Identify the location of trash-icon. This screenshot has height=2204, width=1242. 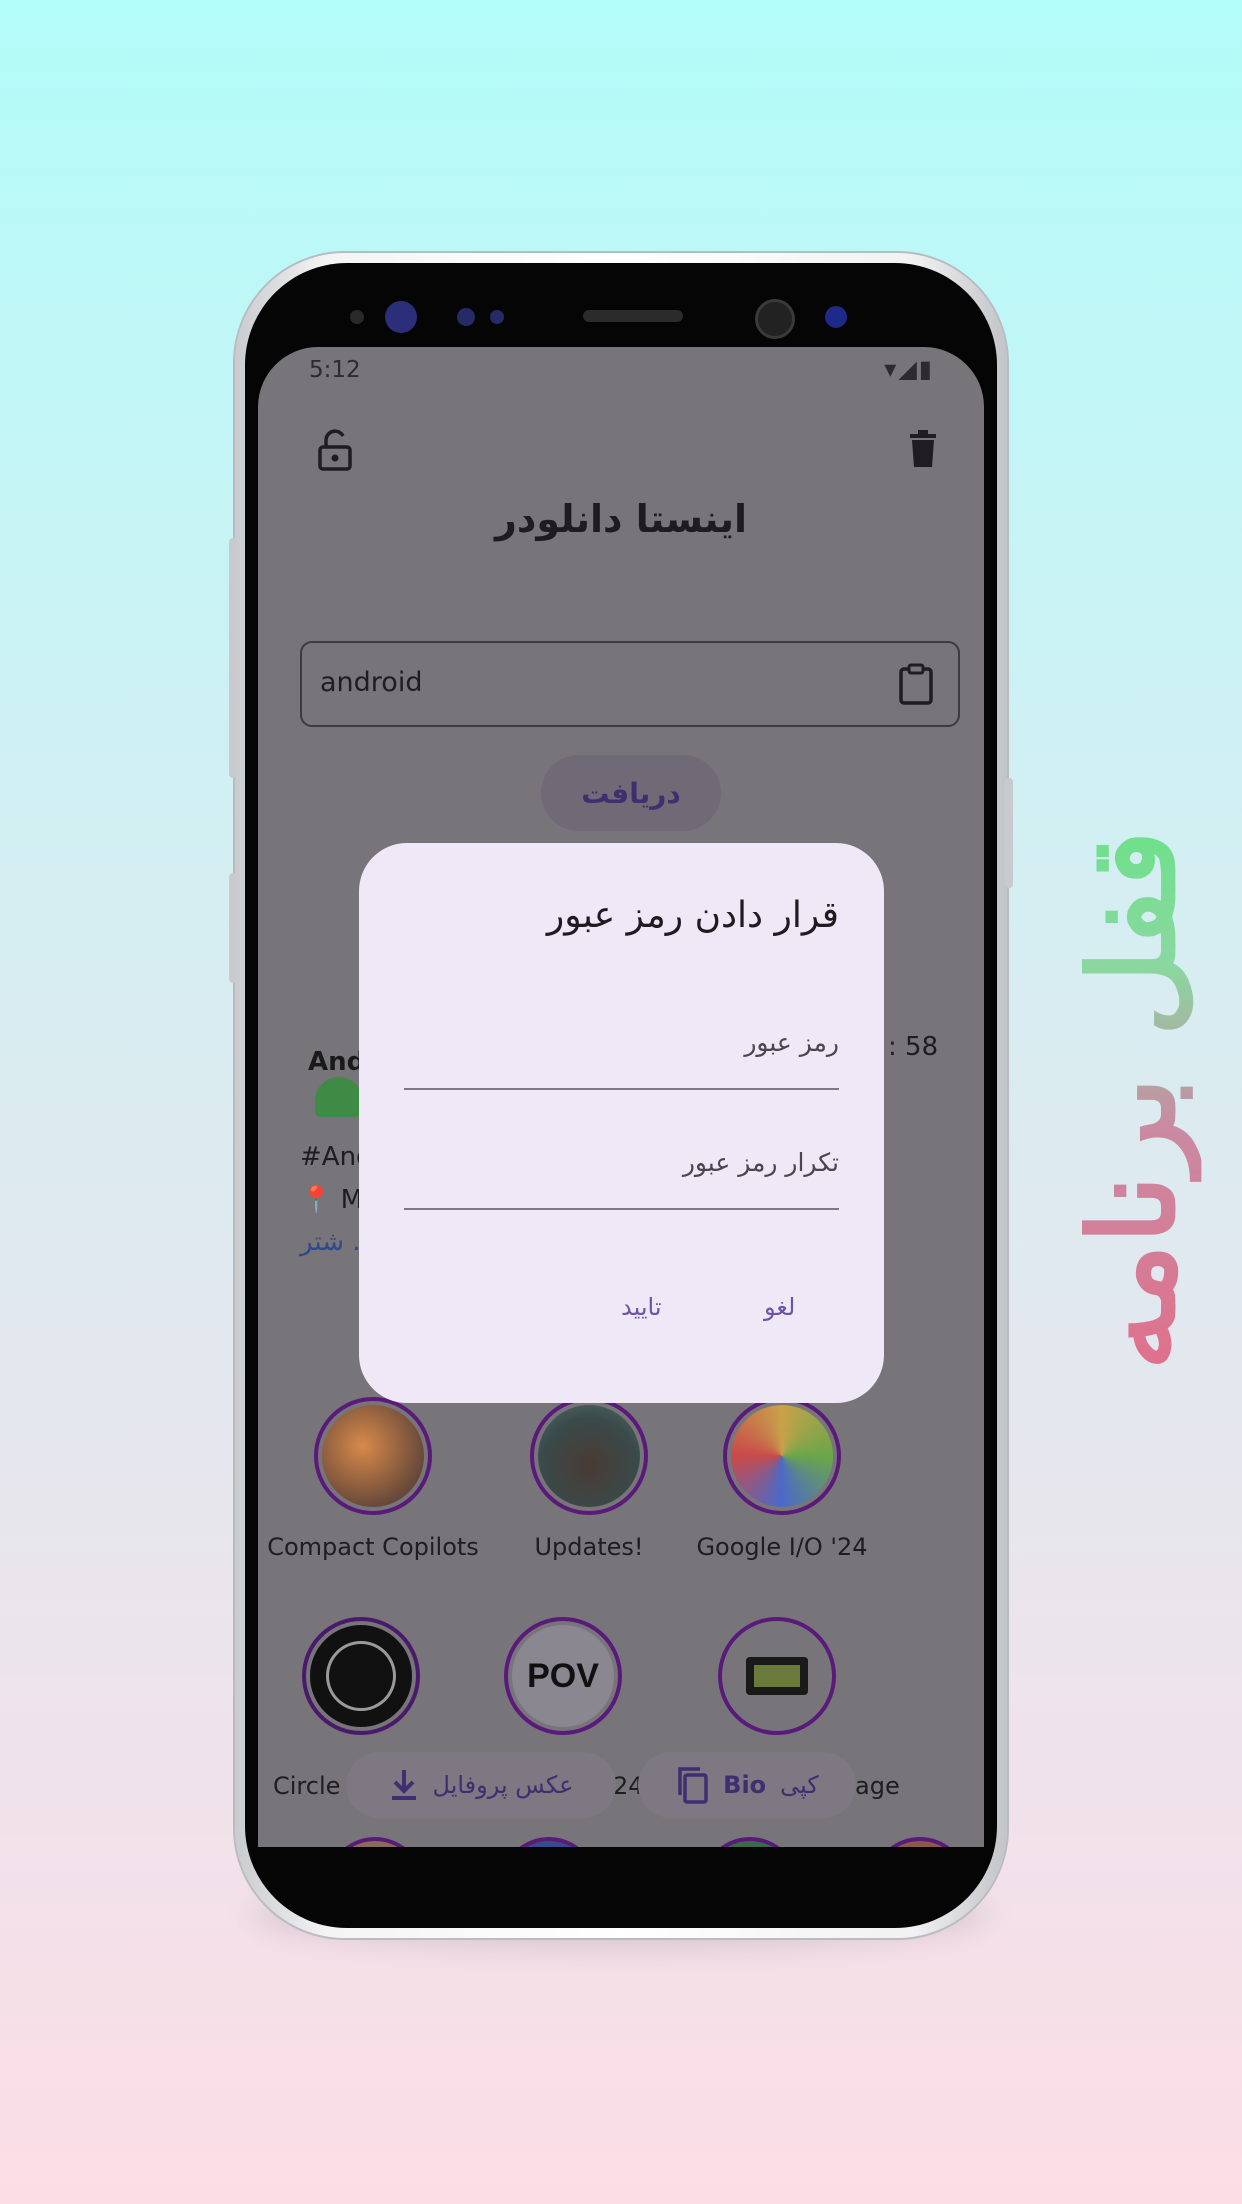
(923, 451).